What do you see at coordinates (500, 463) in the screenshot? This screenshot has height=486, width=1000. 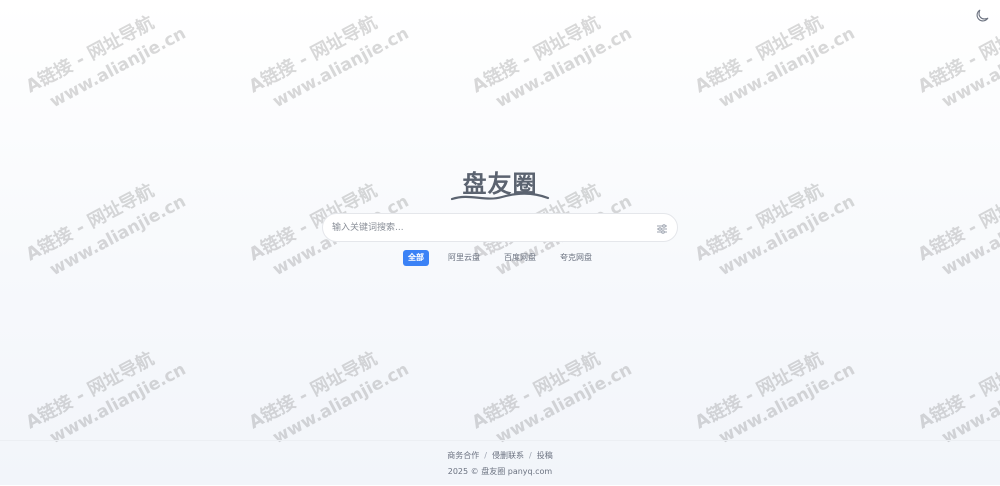 I see `footer: 商务合作 / 侵删联系 / 投稿 2025 © 盘友圈 panyq.com` at bounding box center [500, 463].